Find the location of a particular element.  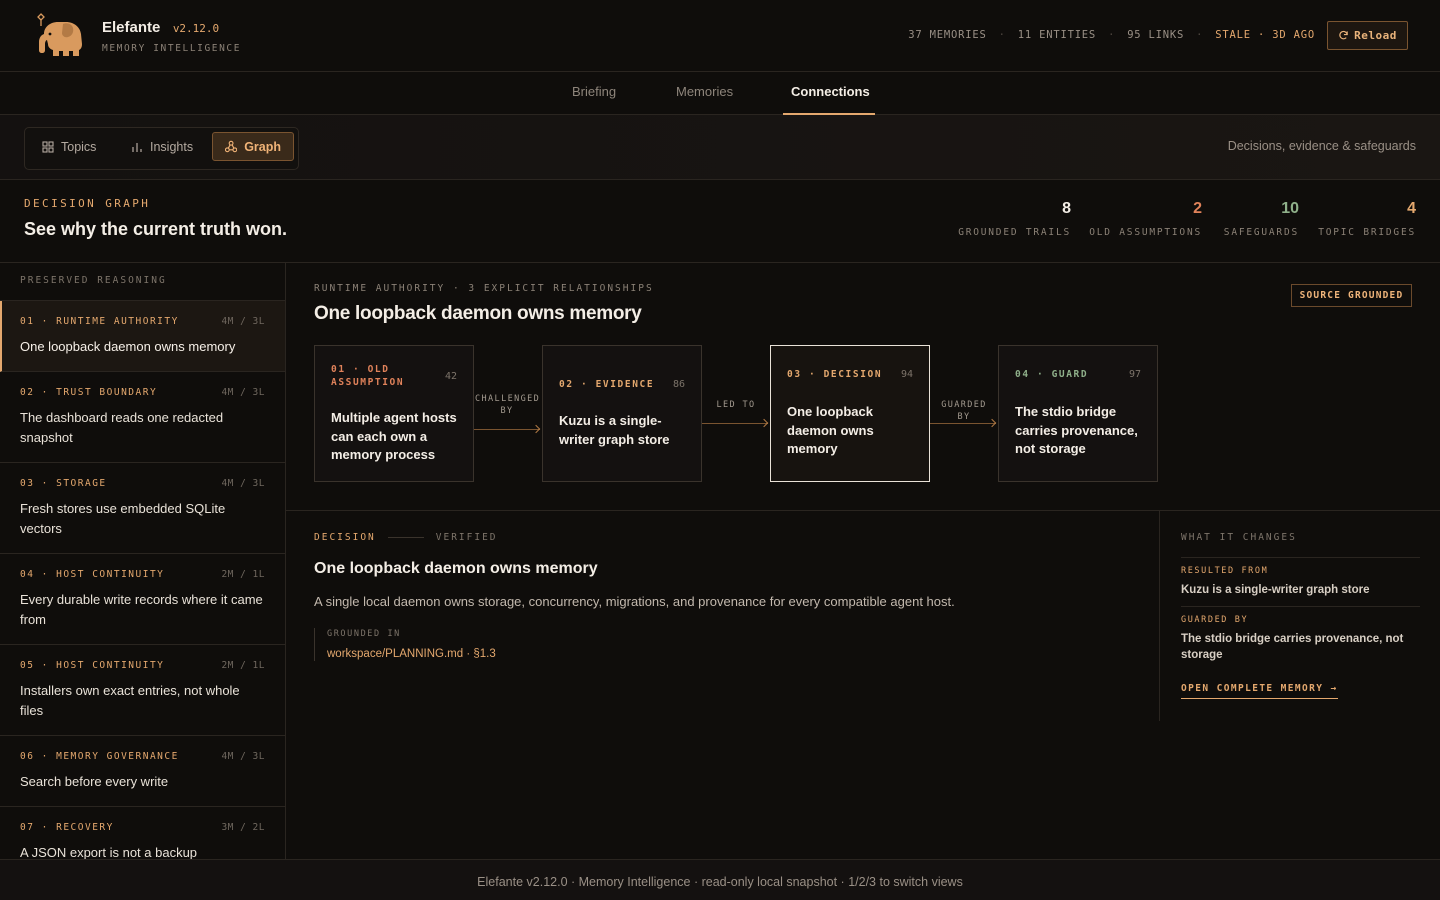

node-score: 97 is located at coordinates (1134, 374).